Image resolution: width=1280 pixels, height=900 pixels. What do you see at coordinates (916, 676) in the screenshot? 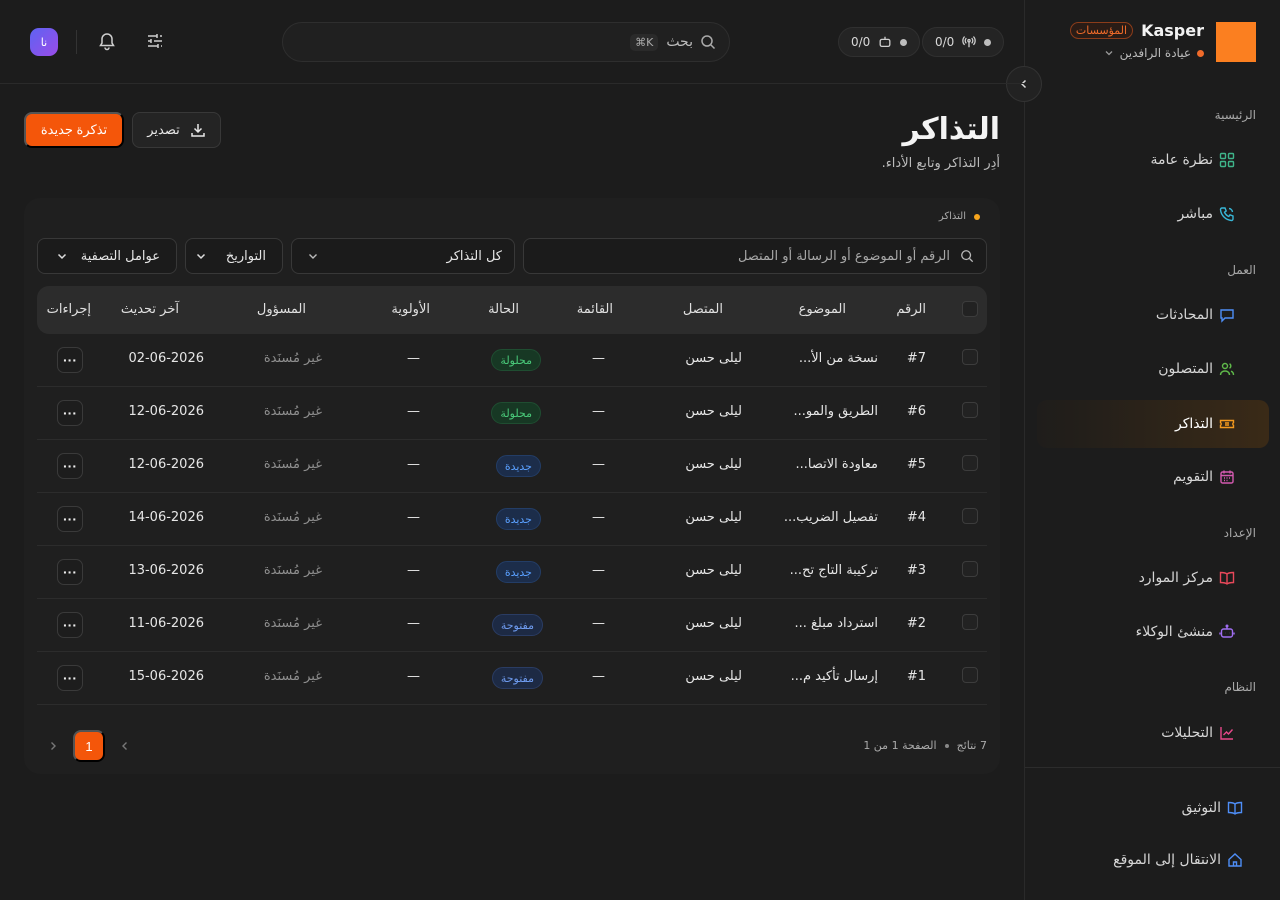
I see `ticket-number: #1` at bounding box center [916, 676].